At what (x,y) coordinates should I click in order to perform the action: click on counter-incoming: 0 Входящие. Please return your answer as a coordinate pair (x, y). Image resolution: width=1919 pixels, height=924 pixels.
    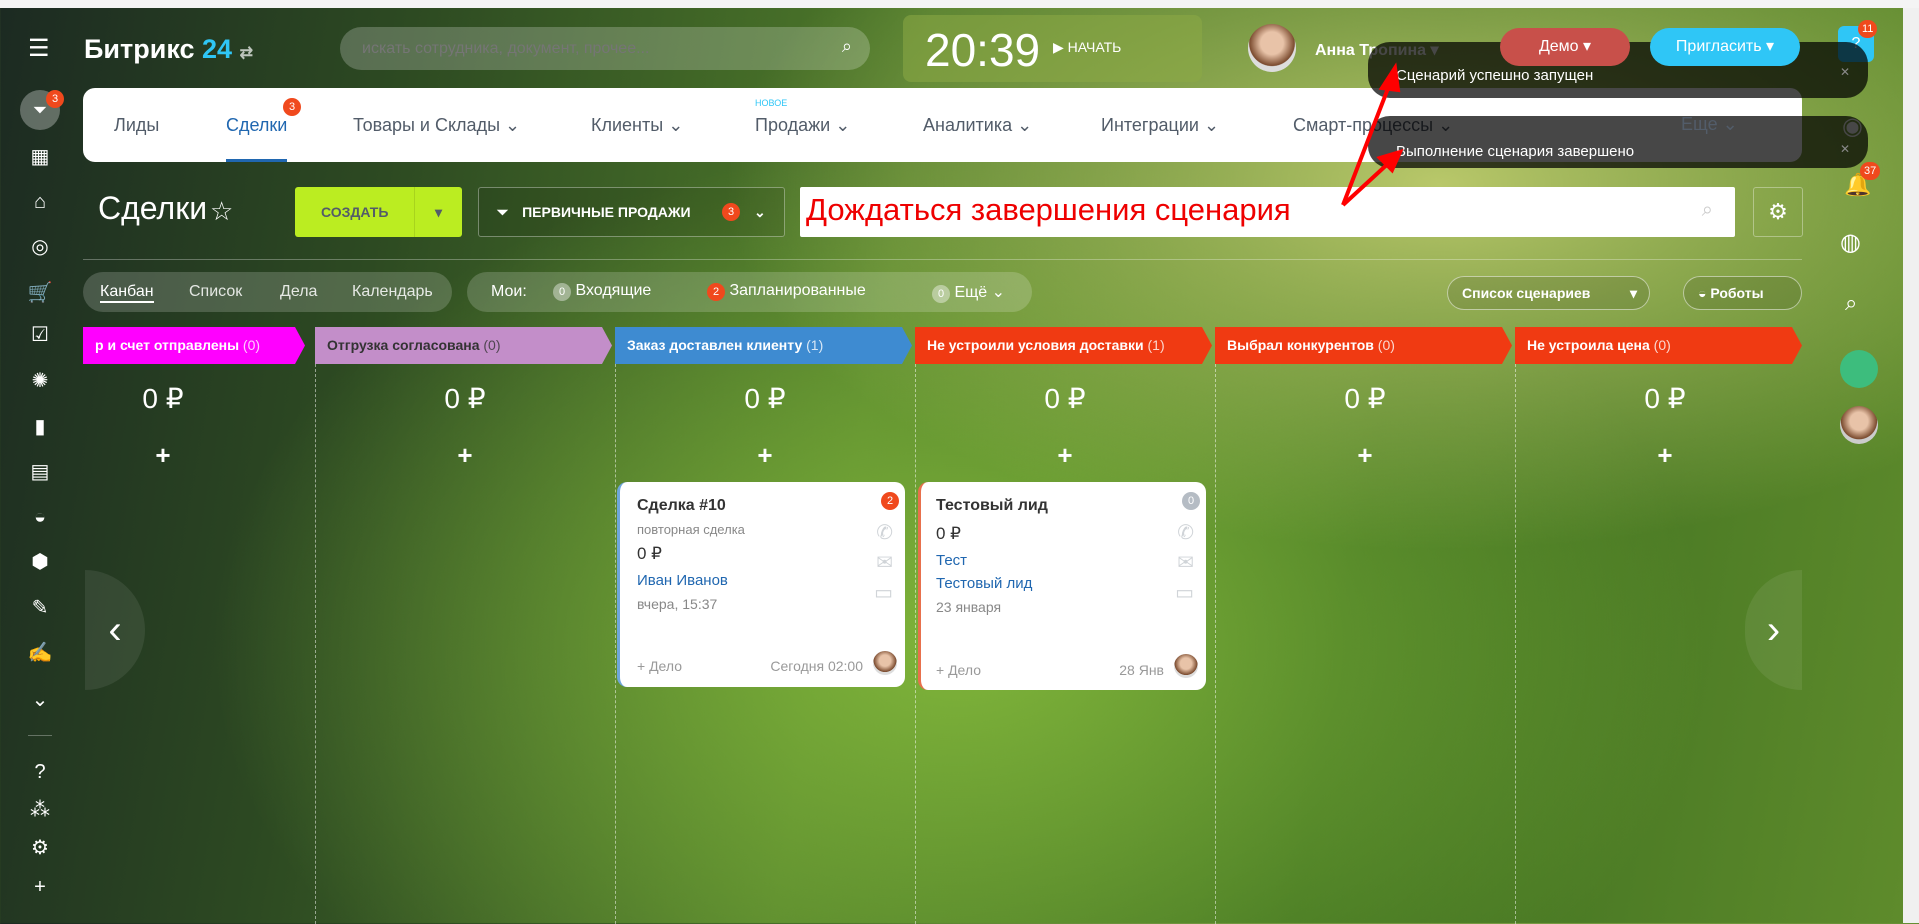
    Looking at the image, I should click on (602, 291).